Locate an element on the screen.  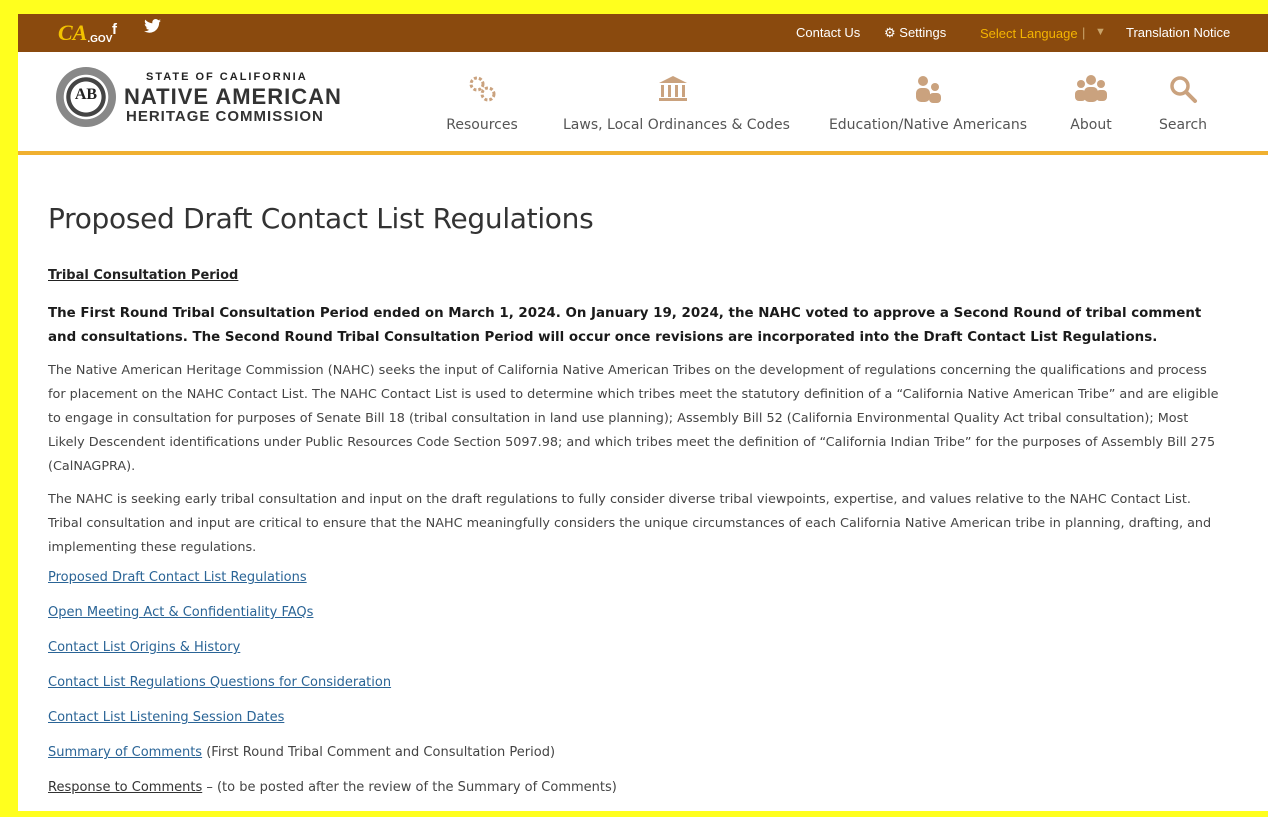
nav-label: Laws, Local Ordinances & Codes is located at coordinates (676, 125).